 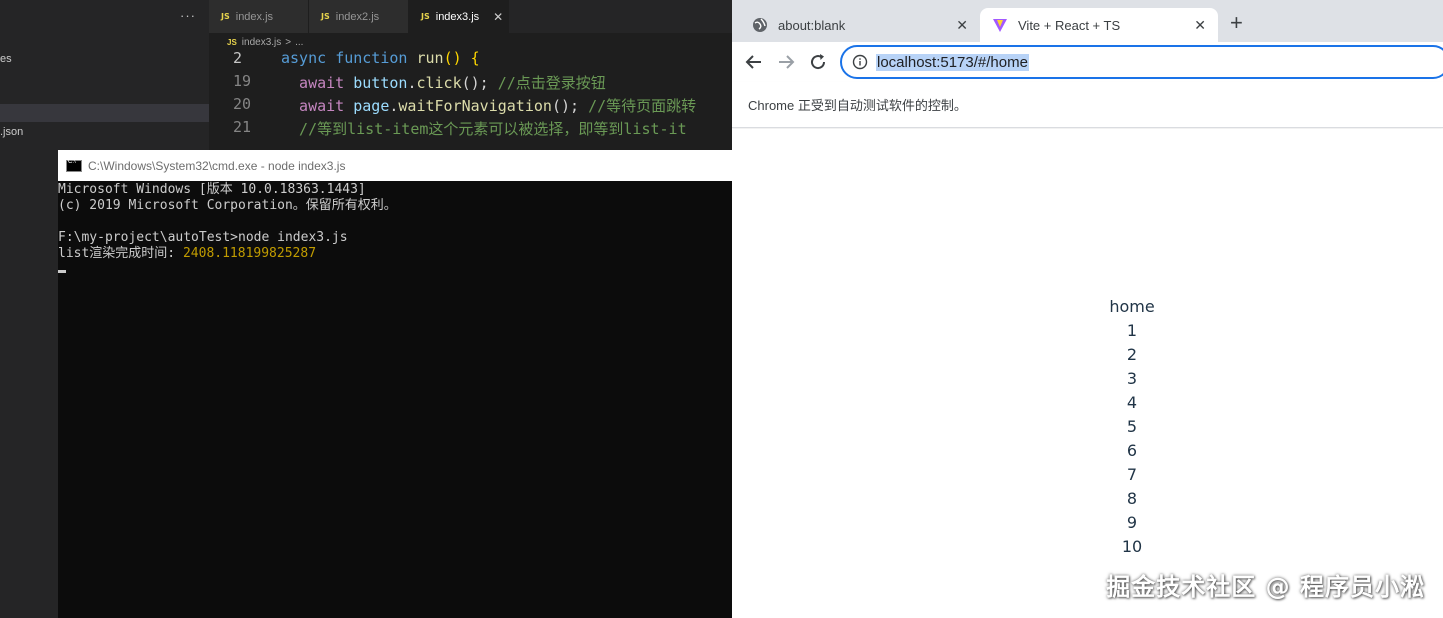 What do you see at coordinates (1087, 105) in the screenshot?
I see `automation-infobar: Chrome 正受到自动测试软件的控制。` at bounding box center [1087, 105].